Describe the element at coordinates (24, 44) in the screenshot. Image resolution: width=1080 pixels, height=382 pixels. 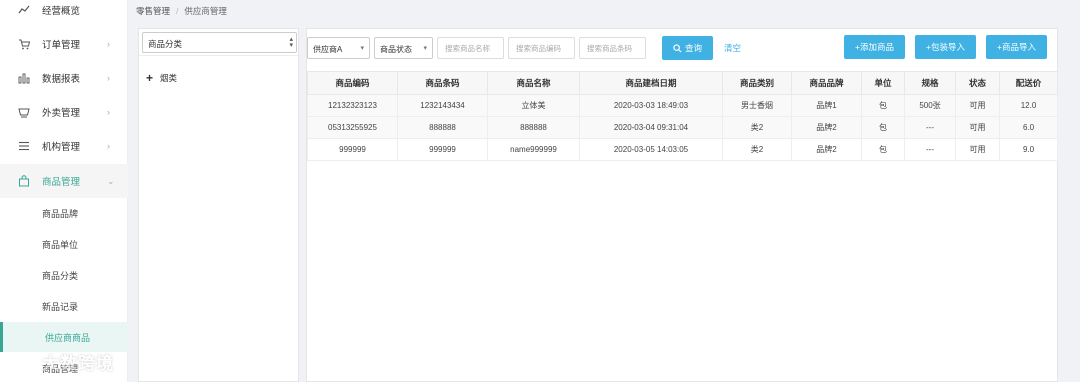
I see `cart-icon` at that location.